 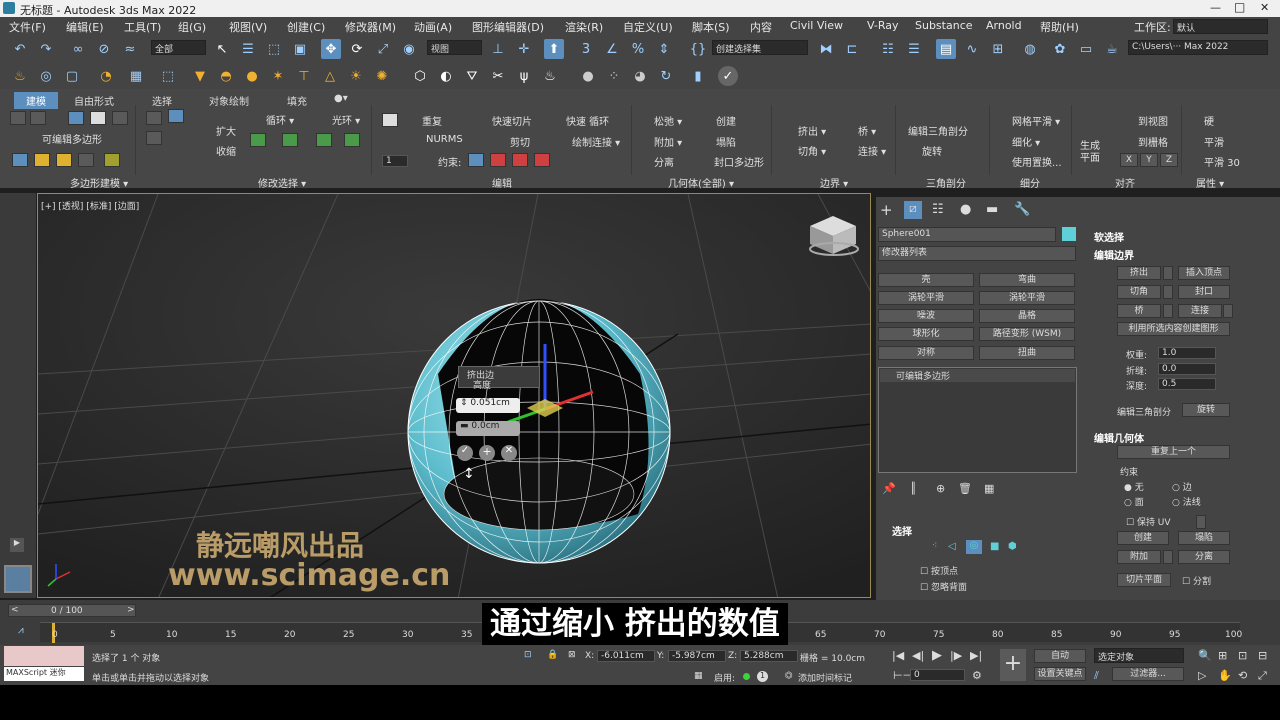 What do you see at coordinates (584, 27) in the screenshot?
I see `menu-rendering: 渲染(R)` at bounding box center [584, 27].